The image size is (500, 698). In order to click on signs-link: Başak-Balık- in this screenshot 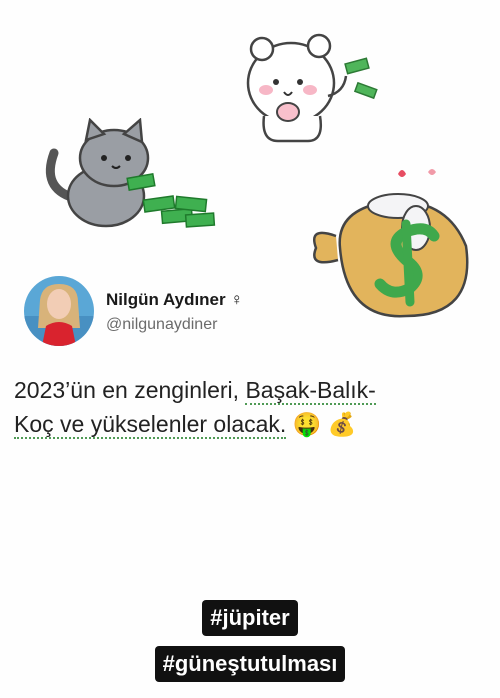, I will do `click(310, 391)`.